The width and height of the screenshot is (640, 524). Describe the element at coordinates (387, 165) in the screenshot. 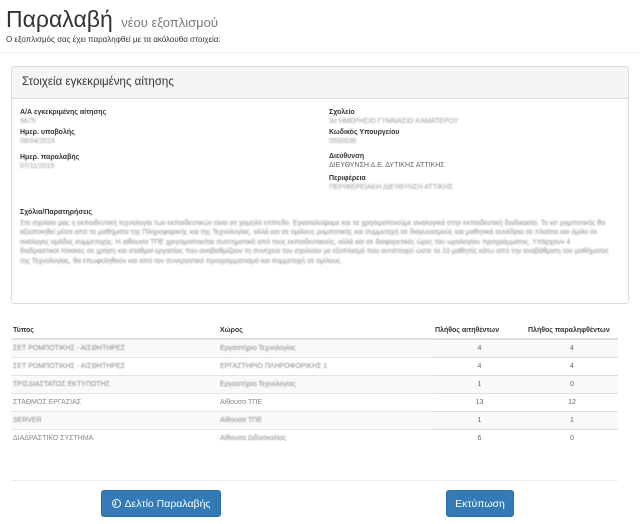

I see `field-value: ΔΙΕΥΘΥΝΣΗ Δ.Ε. ΔΥΤΙΚΗΣ ΑΤΤΙΚΗΣ` at that location.